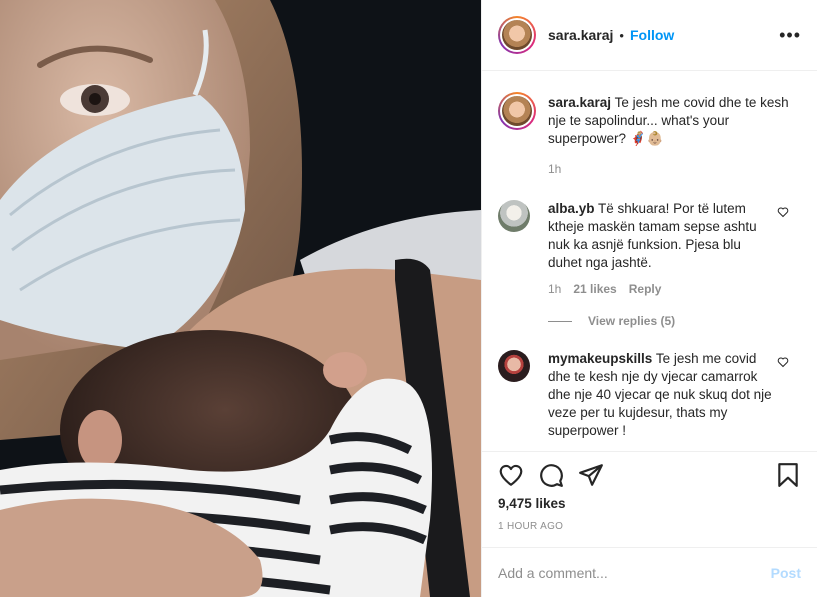  Describe the element at coordinates (645, 289) in the screenshot. I see `reply-button: Reply` at that location.